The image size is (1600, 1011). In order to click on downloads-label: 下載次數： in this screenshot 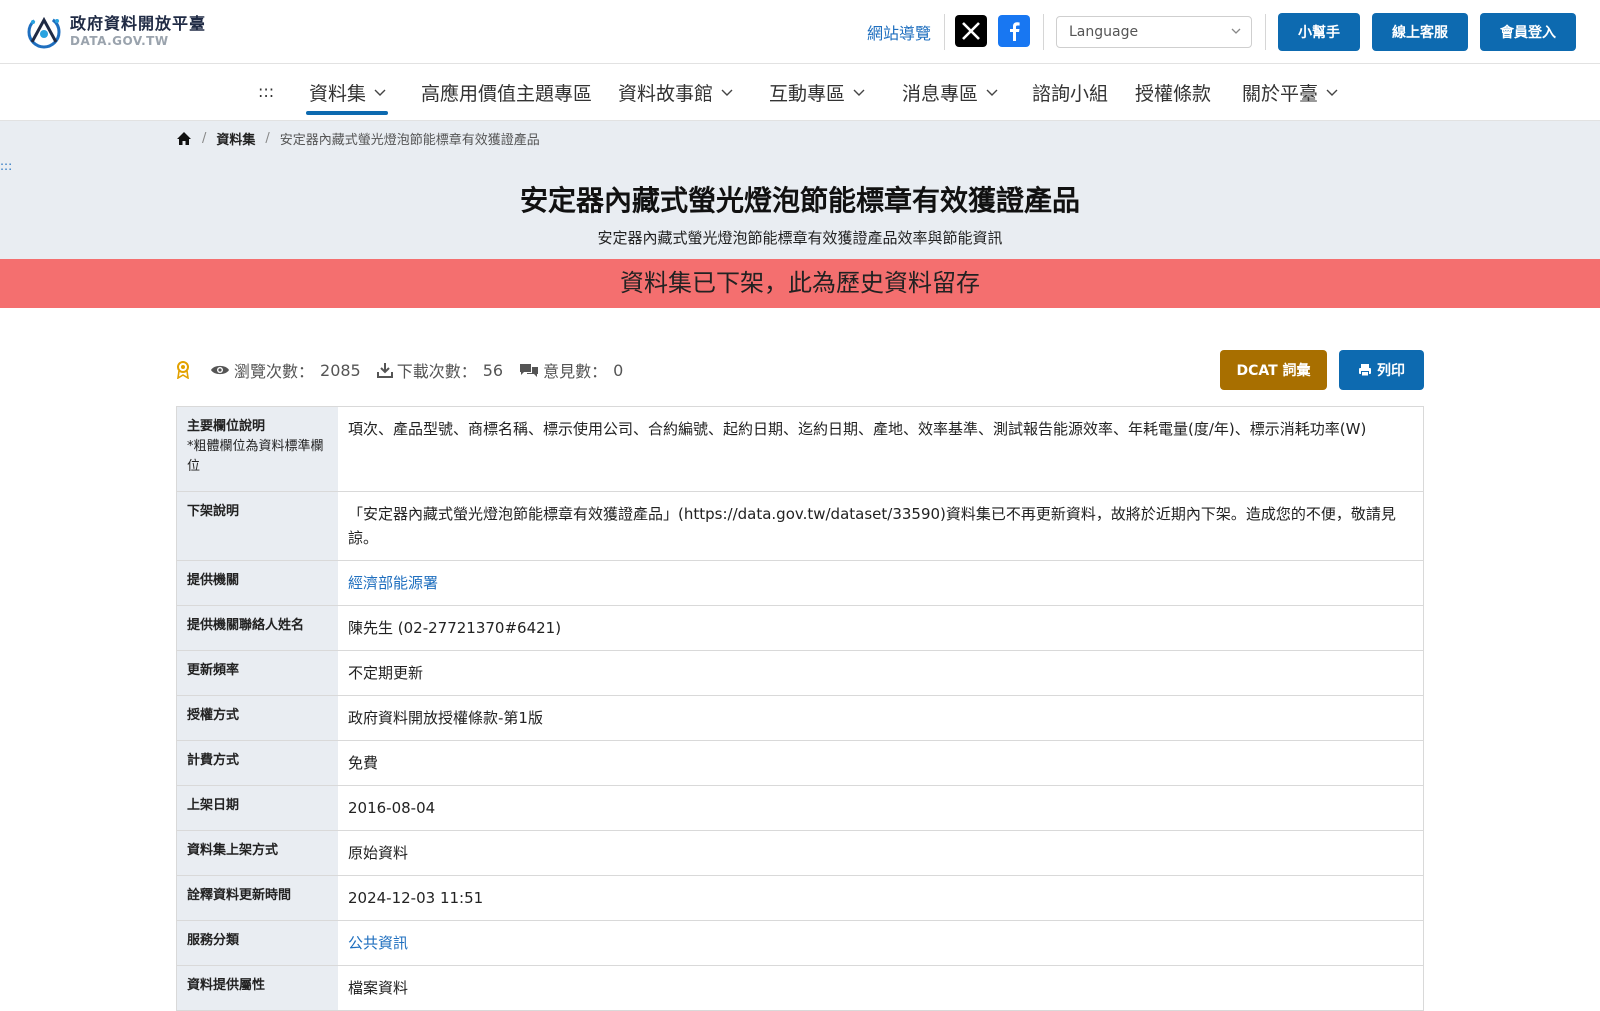, I will do `click(436, 371)`.